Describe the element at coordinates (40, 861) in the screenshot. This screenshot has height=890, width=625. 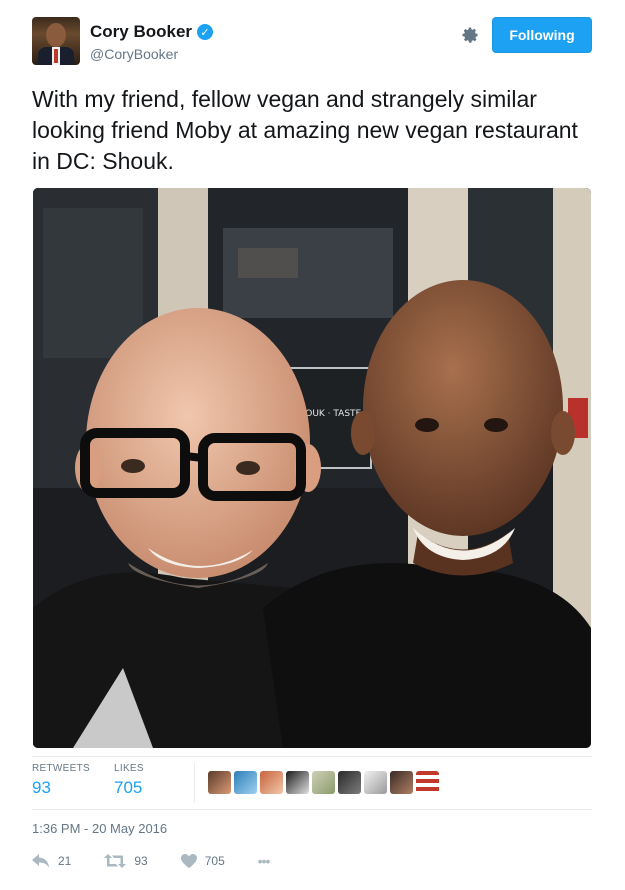
I see `reply-icon` at that location.